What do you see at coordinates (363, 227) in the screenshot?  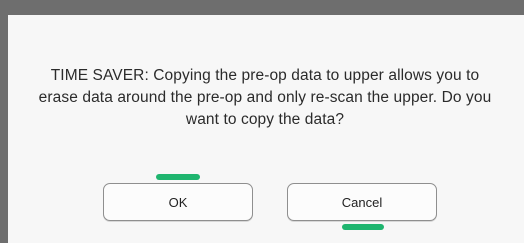 I see `cancel-button-highlight-marker` at bounding box center [363, 227].